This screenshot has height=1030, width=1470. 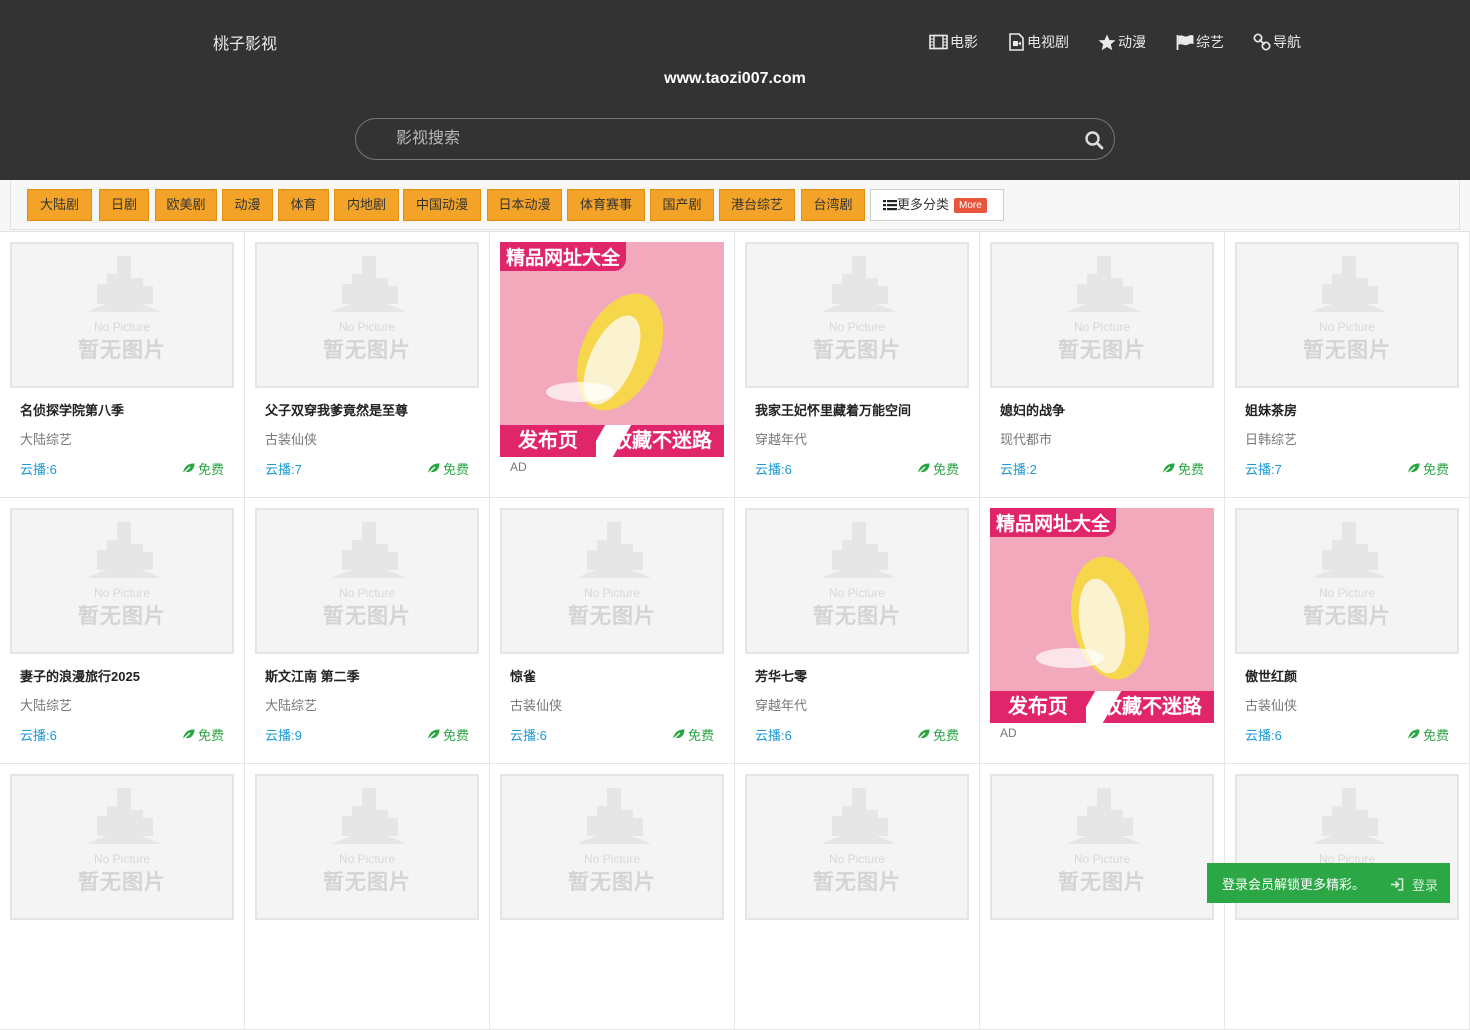 I want to click on category-item: 内地剧, so click(x=366, y=205).